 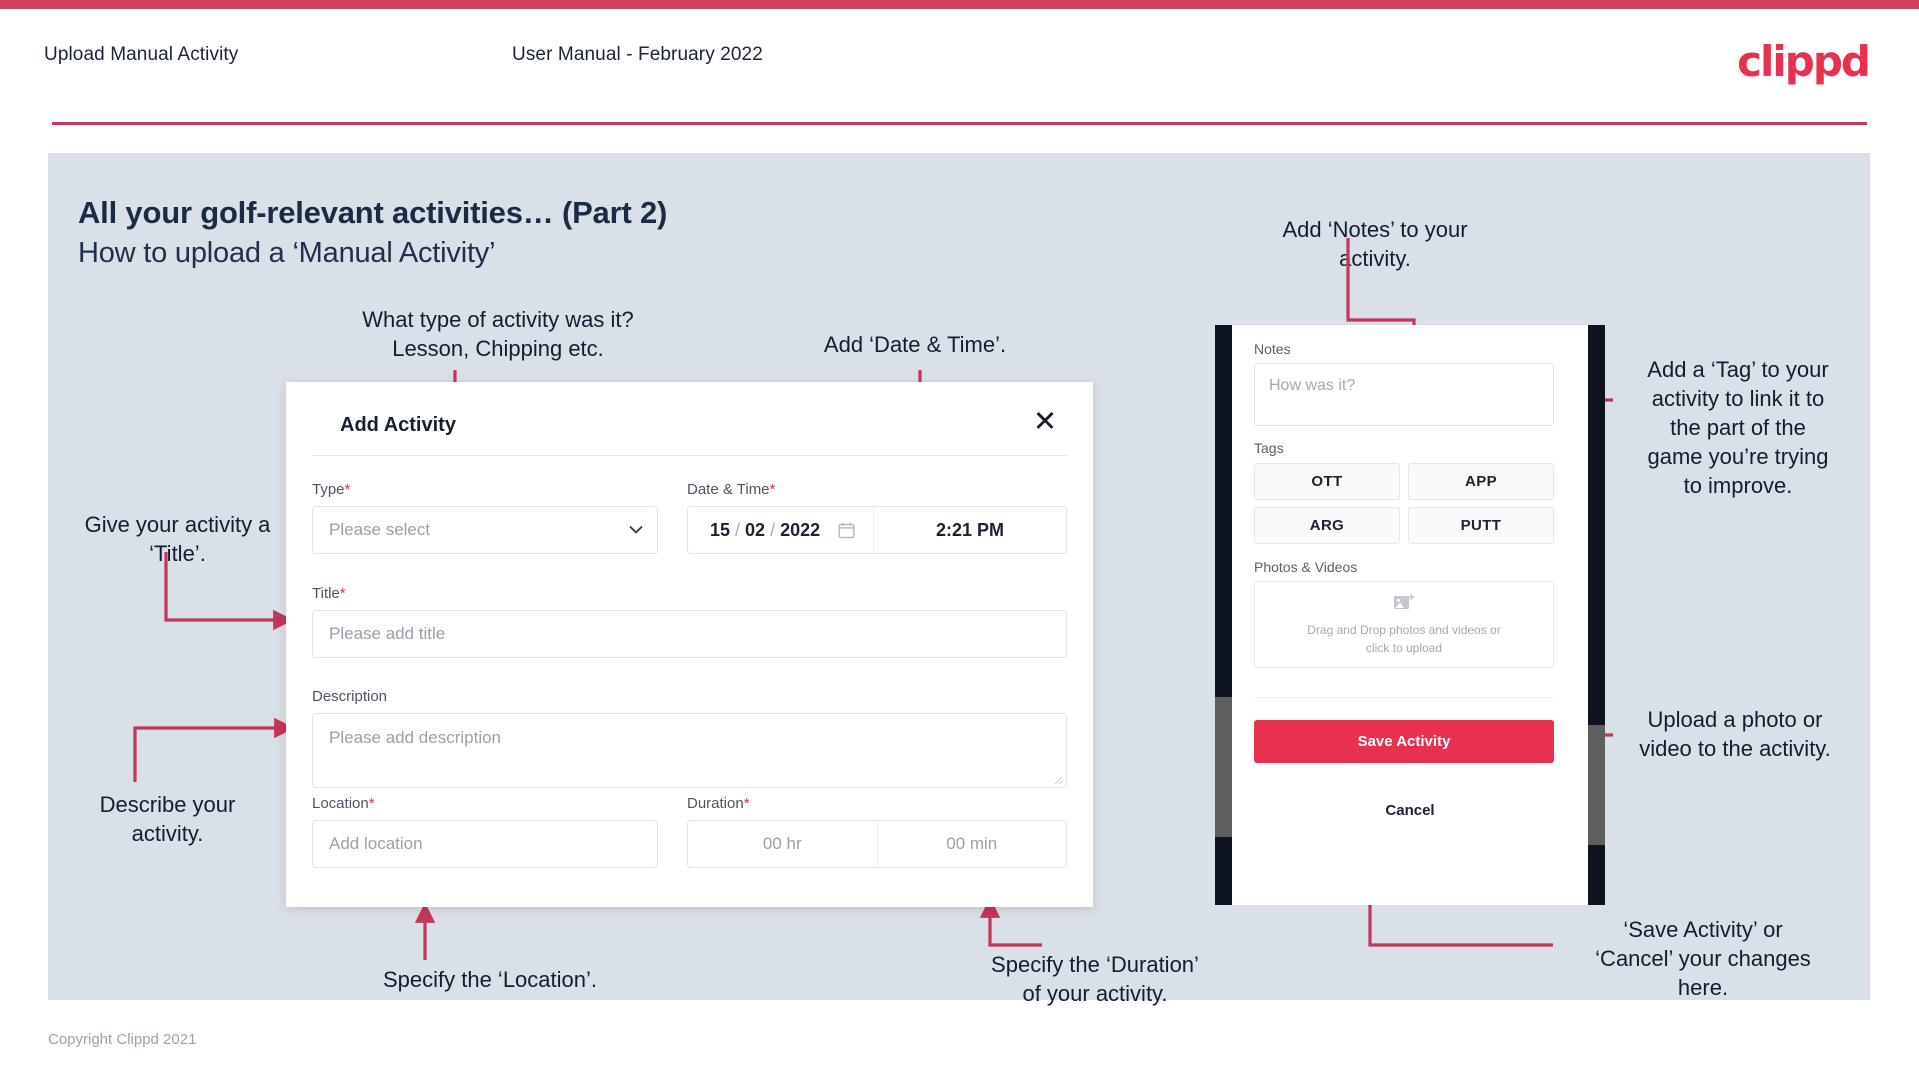 What do you see at coordinates (1404, 394) in the screenshot?
I see `notes-textarea: How was it?` at bounding box center [1404, 394].